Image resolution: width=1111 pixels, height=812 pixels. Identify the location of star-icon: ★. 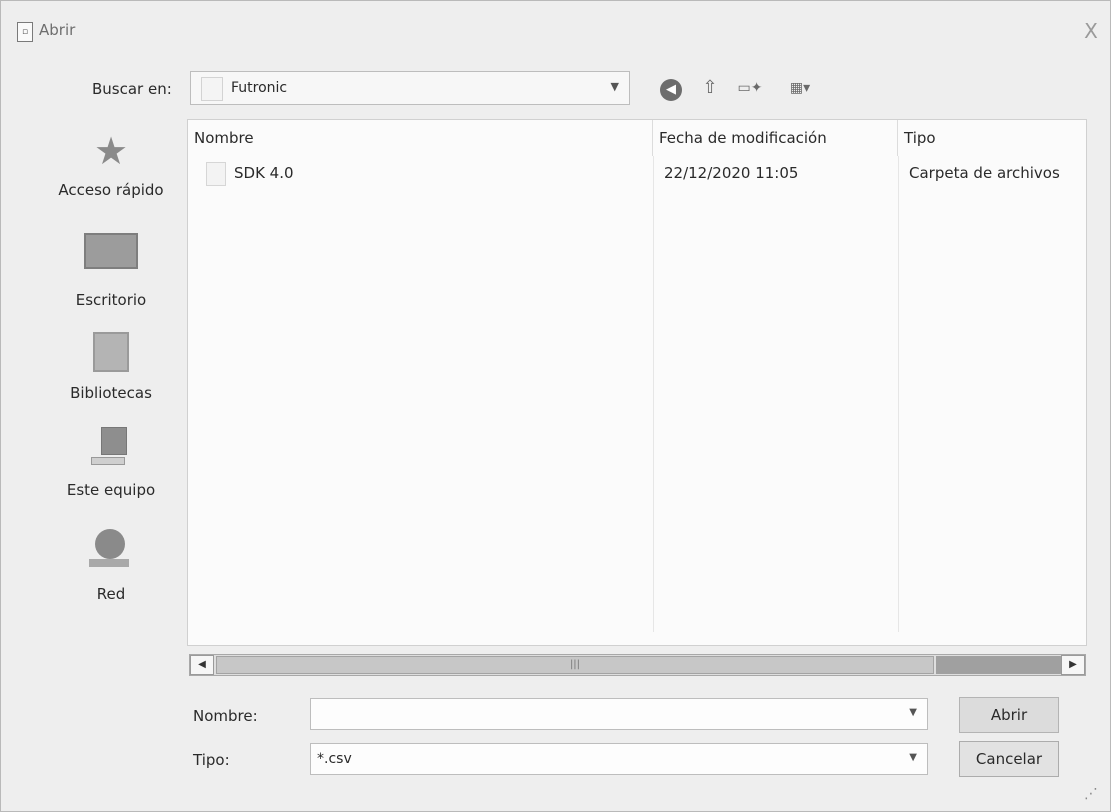
(111, 151).